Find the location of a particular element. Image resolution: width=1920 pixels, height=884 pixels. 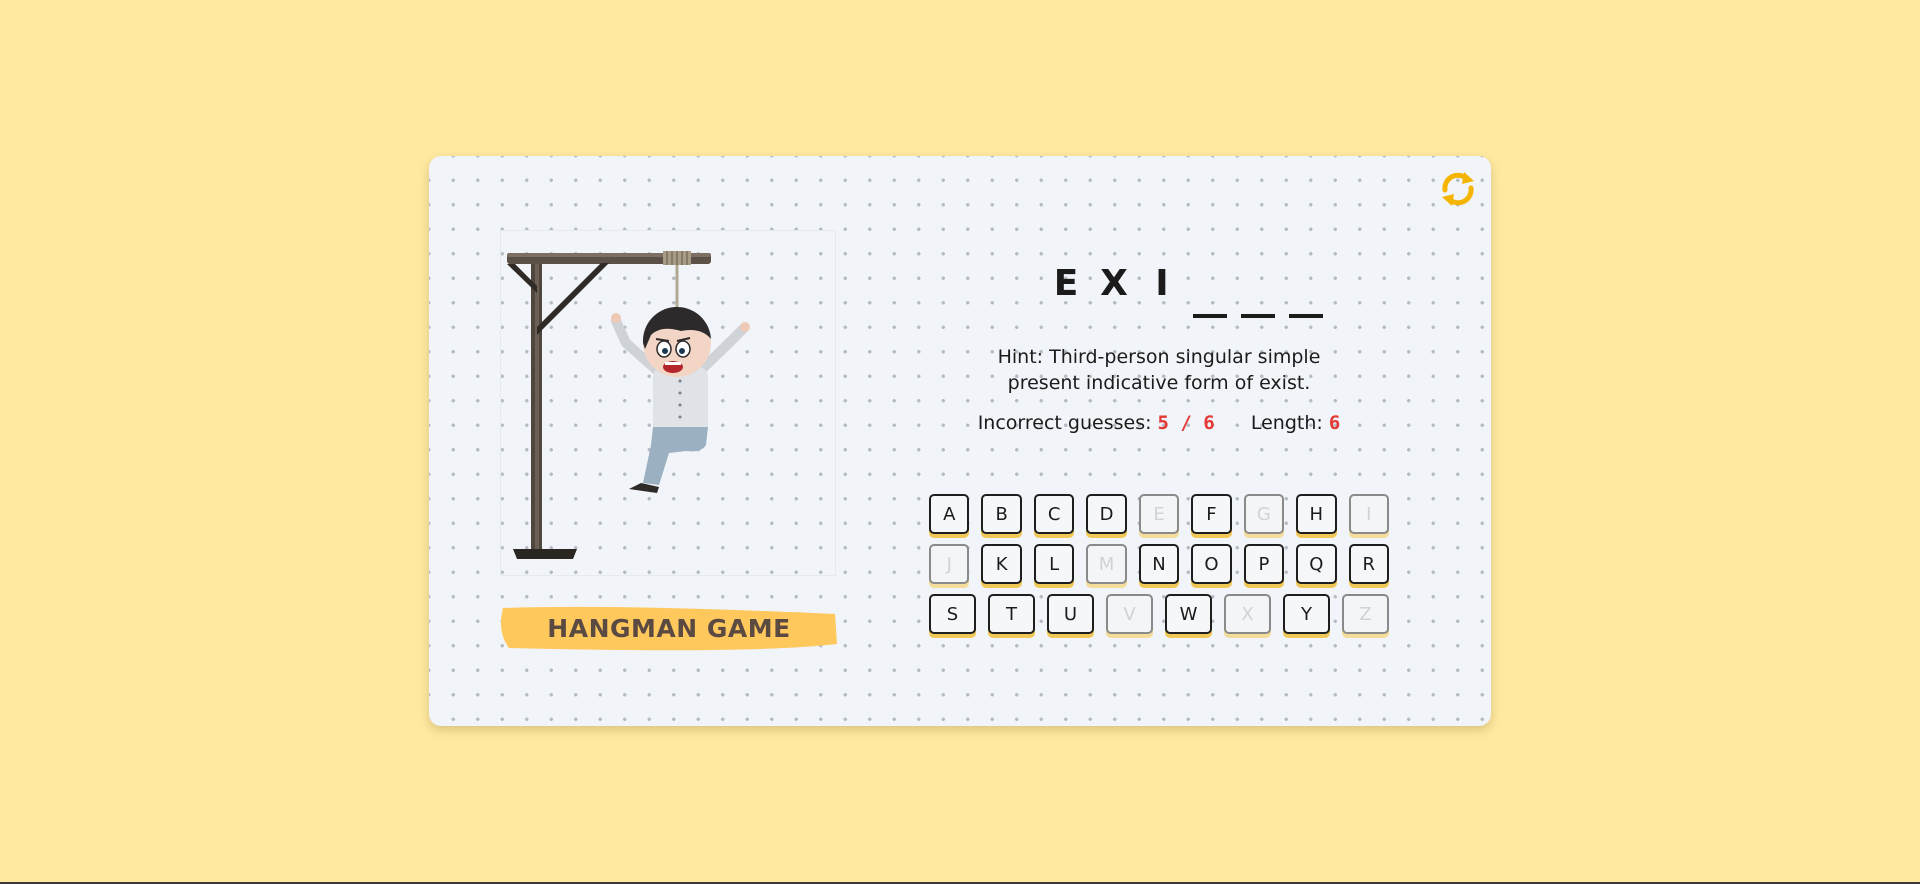

word-letter-slot: I is located at coordinates (1162, 290).